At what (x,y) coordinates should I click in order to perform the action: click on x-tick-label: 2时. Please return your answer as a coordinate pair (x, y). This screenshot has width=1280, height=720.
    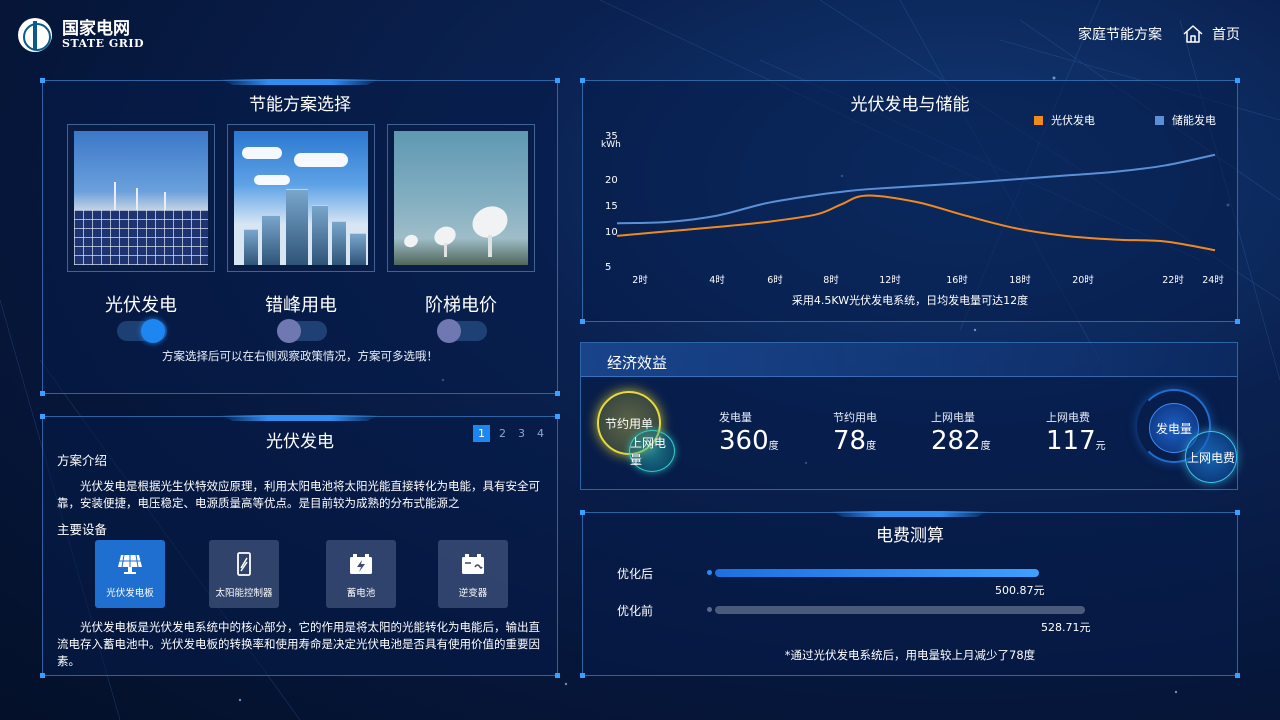
    Looking at the image, I should click on (640, 280).